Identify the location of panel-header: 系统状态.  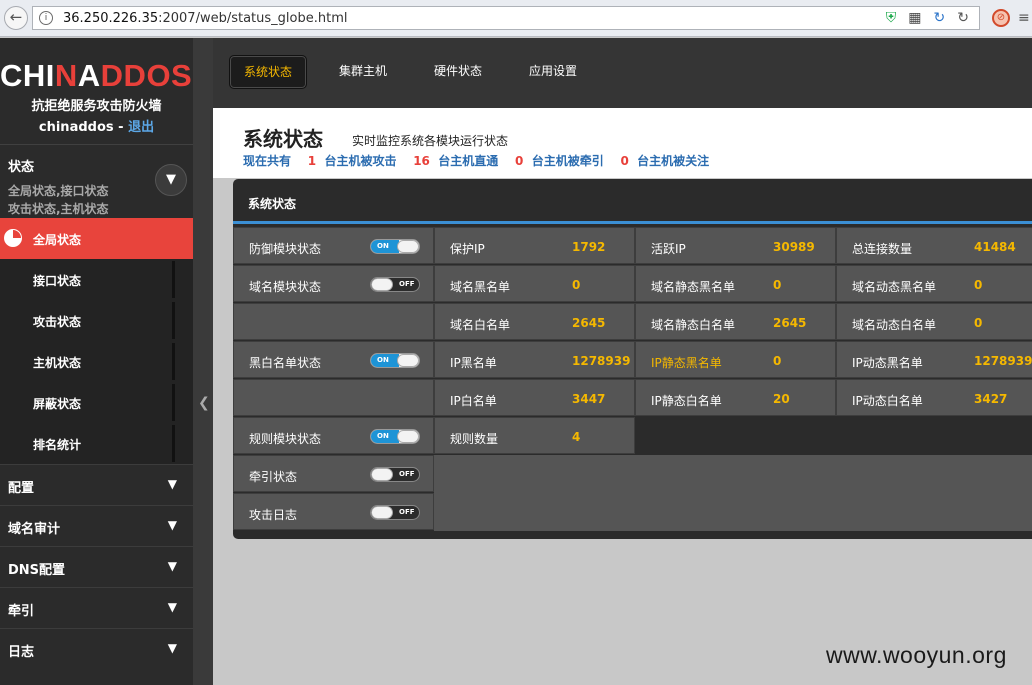
(632, 201).